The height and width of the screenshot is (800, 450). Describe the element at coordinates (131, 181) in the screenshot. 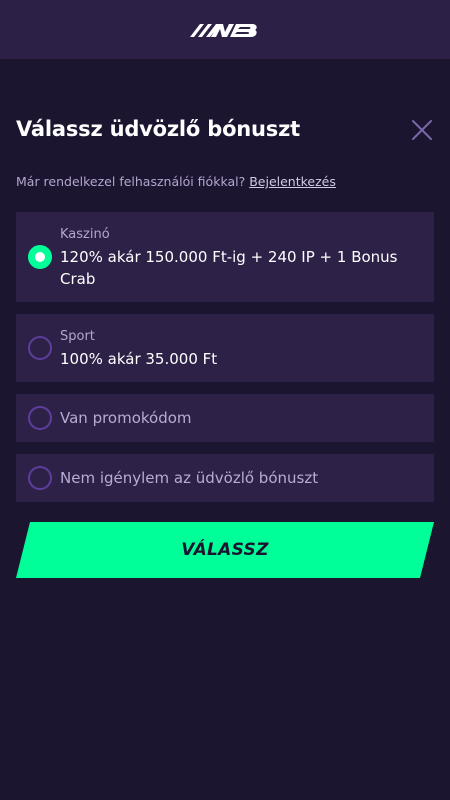

I see `login-prompt-text: Már rendelkezel felhasználói fiókkal?` at that location.